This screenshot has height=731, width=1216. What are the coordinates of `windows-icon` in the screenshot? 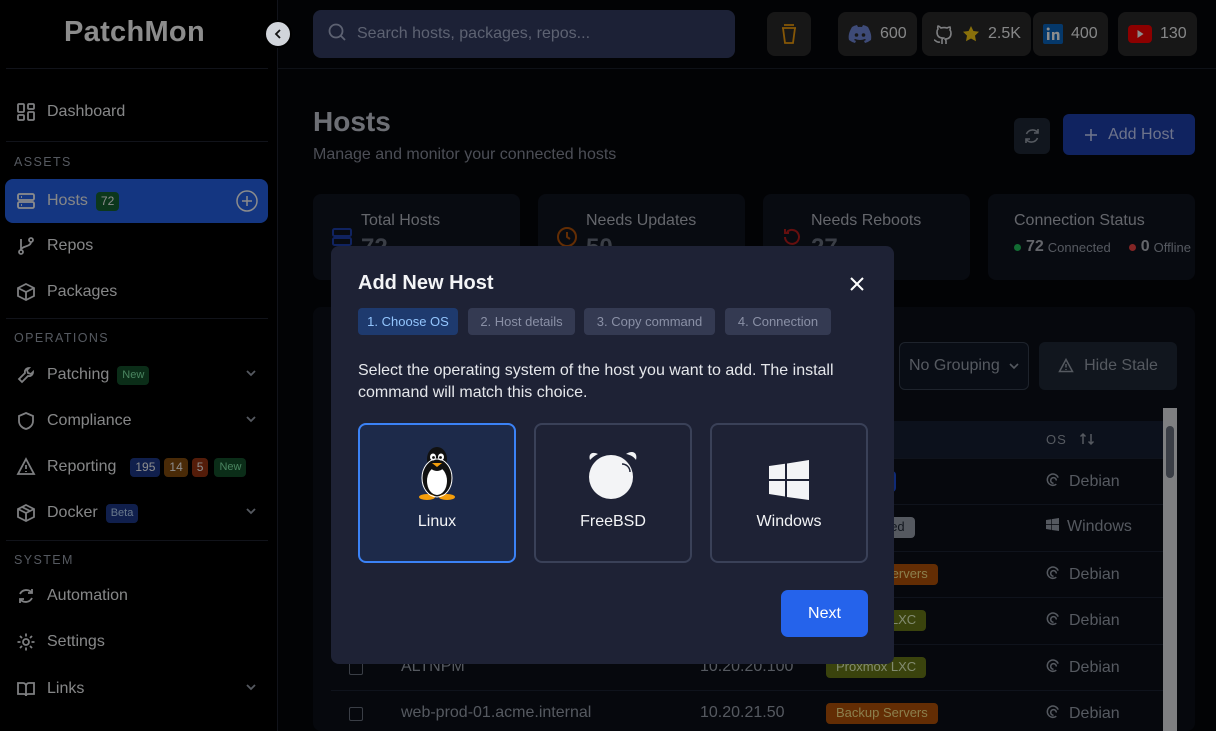 It's located at (789, 482).